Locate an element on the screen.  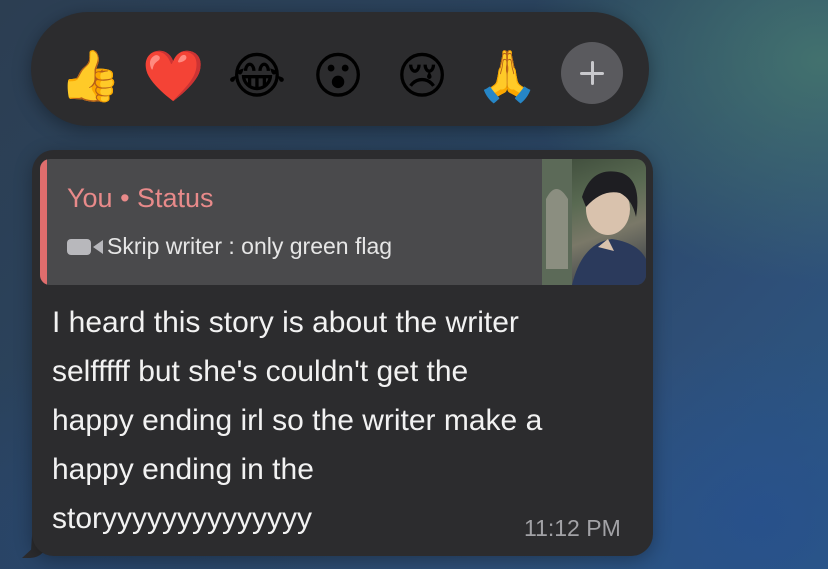
tears-of-joy-reaction: 😂 is located at coordinates (257, 76).